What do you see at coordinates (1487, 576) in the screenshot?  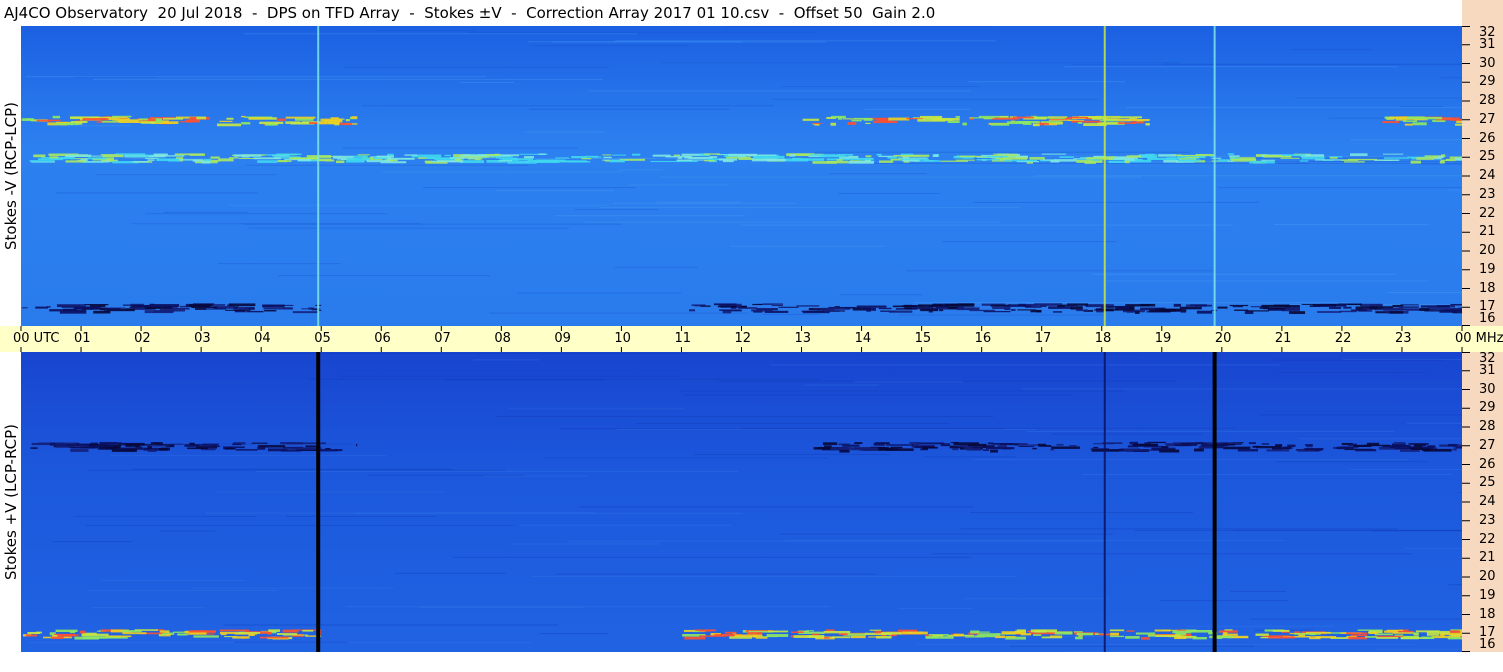 I see `freq-tick-label: 20` at bounding box center [1487, 576].